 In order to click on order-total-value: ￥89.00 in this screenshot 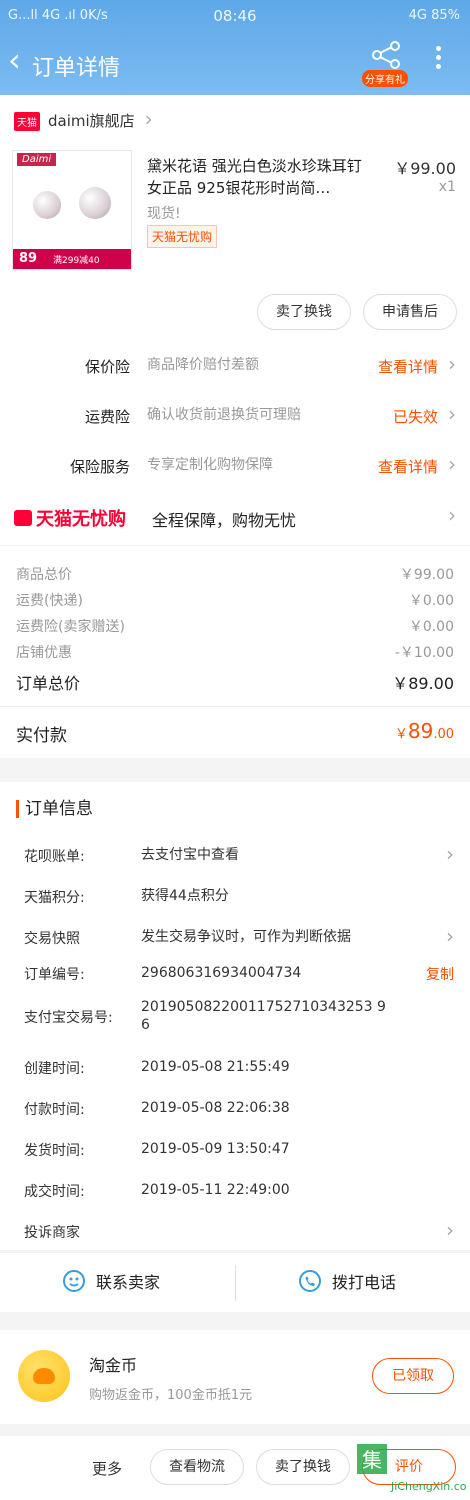, I will do `click(423, 683)`.